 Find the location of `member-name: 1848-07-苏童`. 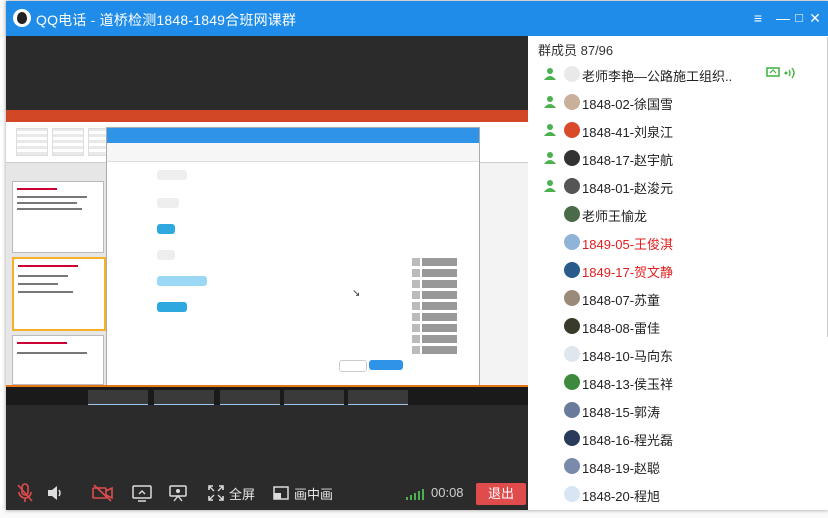

member-name: 1848-07-苏童 is located at coordinates (621, 300).